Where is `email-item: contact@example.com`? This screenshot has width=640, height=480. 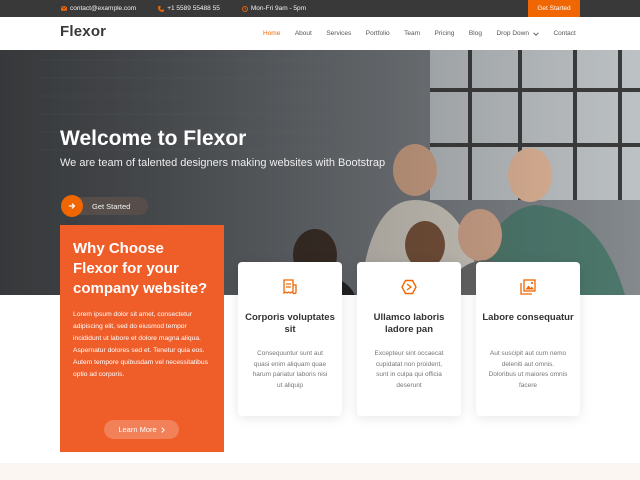
email-item: contact@example.com is located at coordinates (104, 8).